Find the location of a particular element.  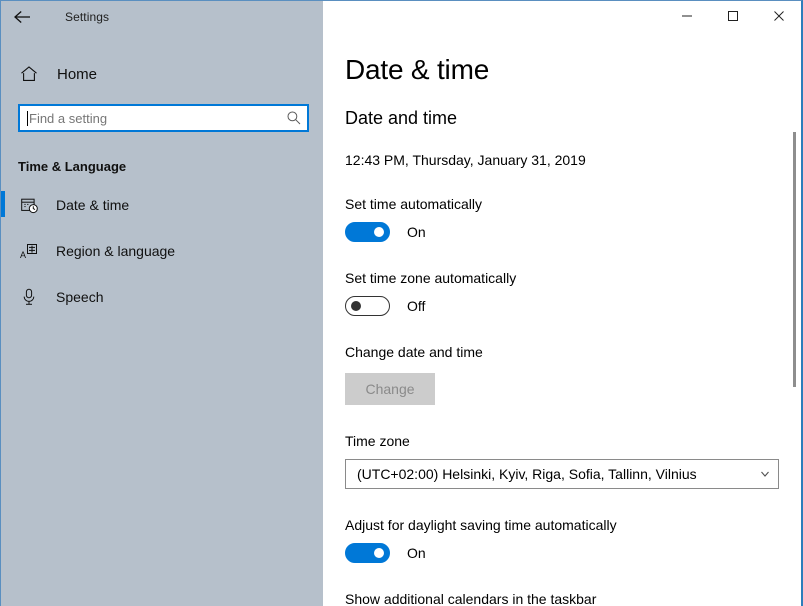

microphone-icon is located at coordinates (29, 297).